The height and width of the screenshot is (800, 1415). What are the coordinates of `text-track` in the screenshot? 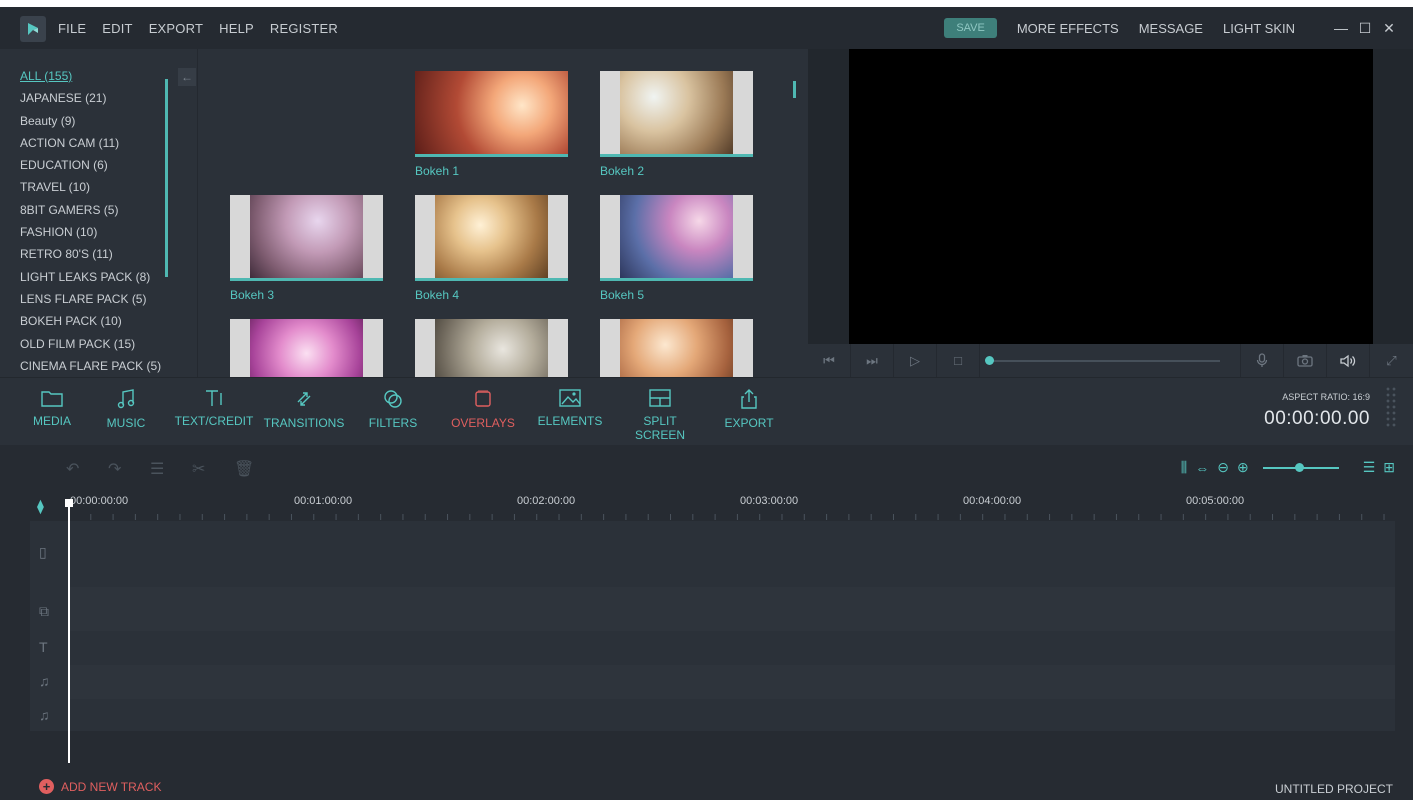 It's located at (731, 648).